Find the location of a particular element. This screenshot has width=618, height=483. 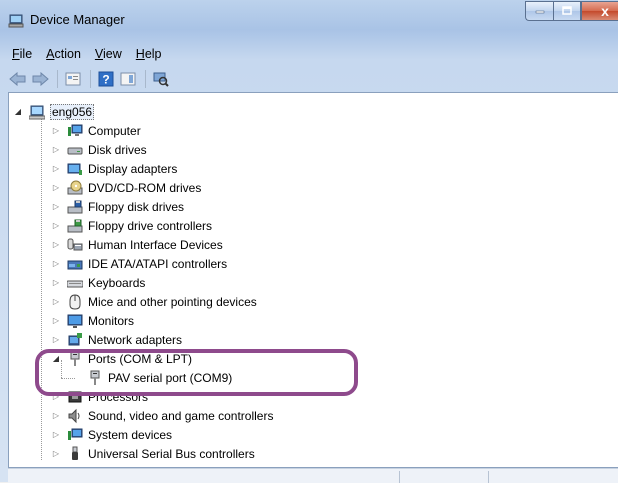

help-button: ? is located at coordinates (106, 79).